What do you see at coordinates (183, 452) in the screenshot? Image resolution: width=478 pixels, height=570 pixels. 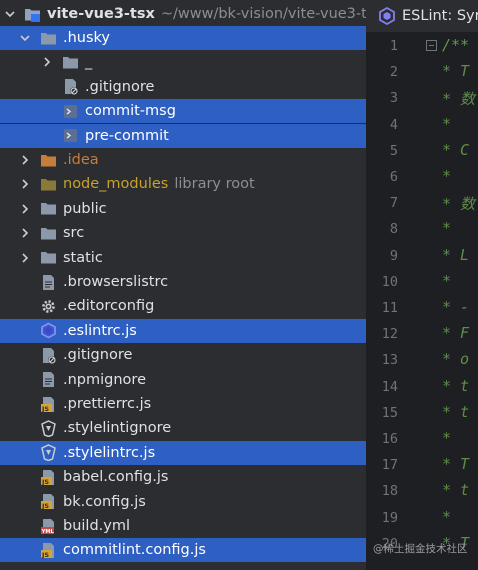 I see `tree-item-stylelintrc-js: .stylelintrc.js` at bounding box center [183, 452].